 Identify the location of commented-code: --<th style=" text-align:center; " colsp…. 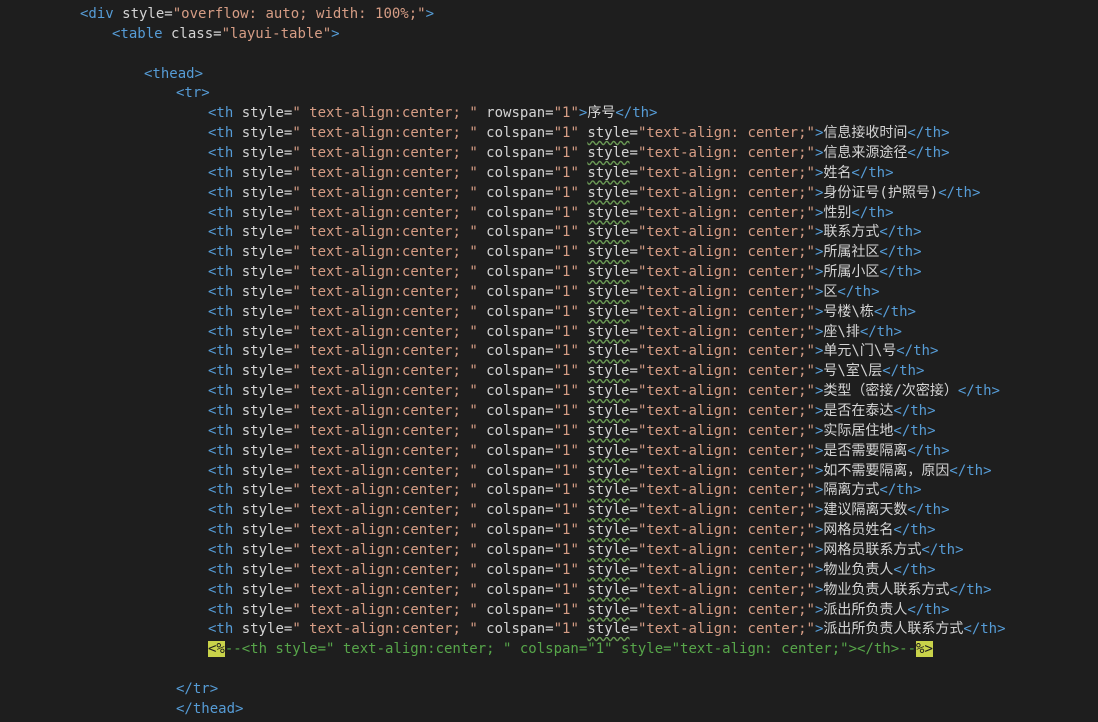
(570, 649).